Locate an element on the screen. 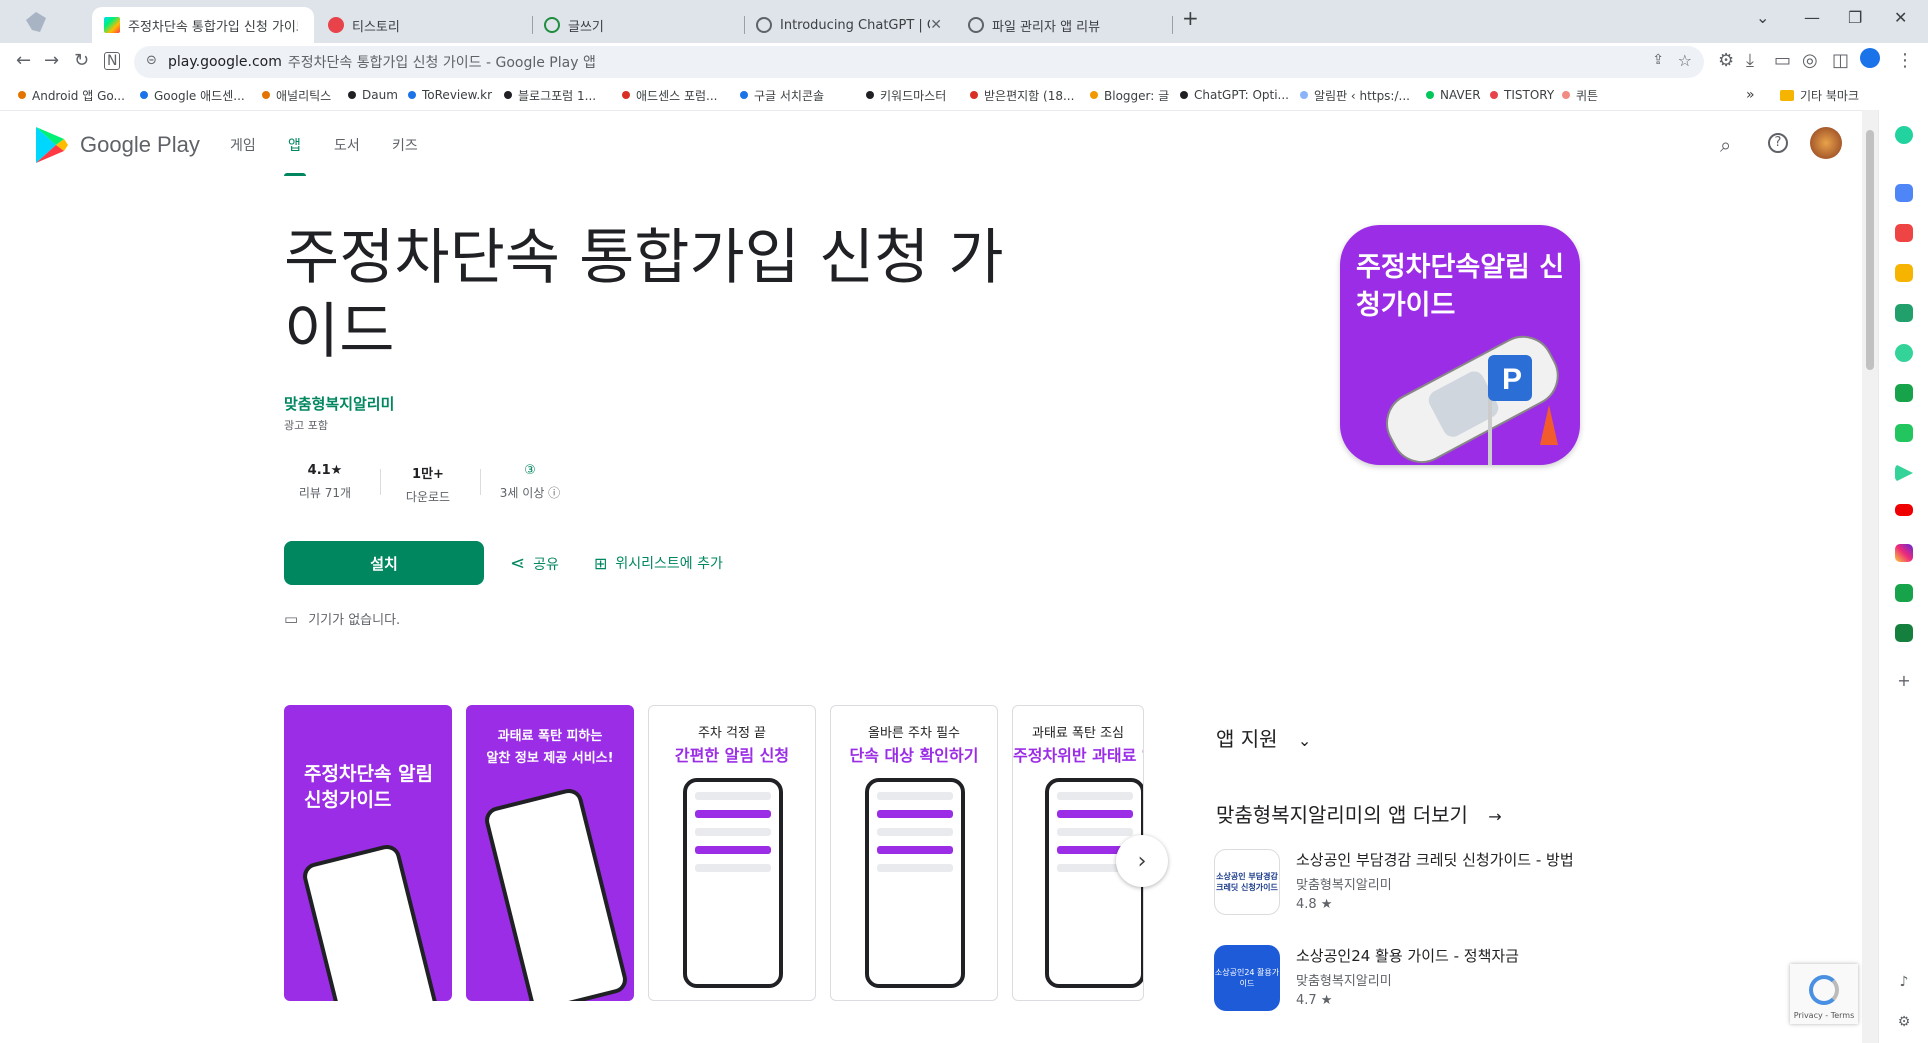 The image size is (1928, 1043). maximize-button: ❐ is located at coordinates (1855, 17).